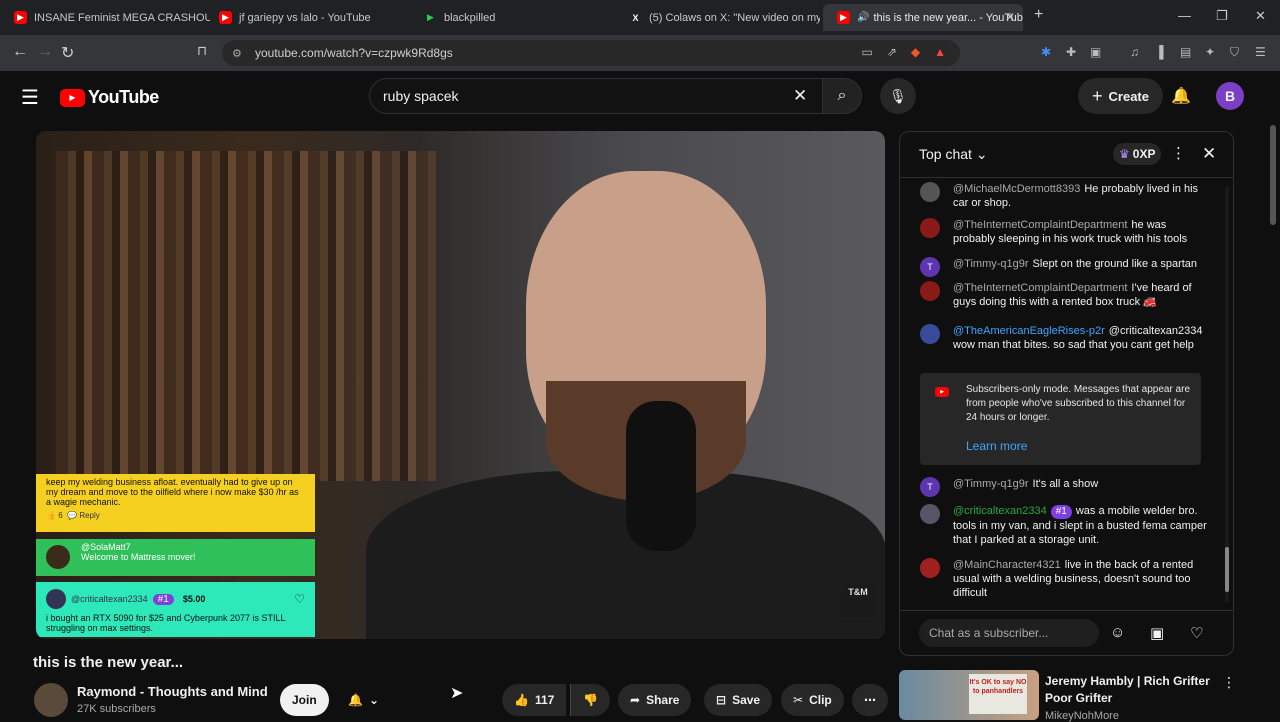 Image resolution: width=1280 pixels, height=722 pixels. I want to click on browser-menu-icon: ☰, so click(1260, 52).